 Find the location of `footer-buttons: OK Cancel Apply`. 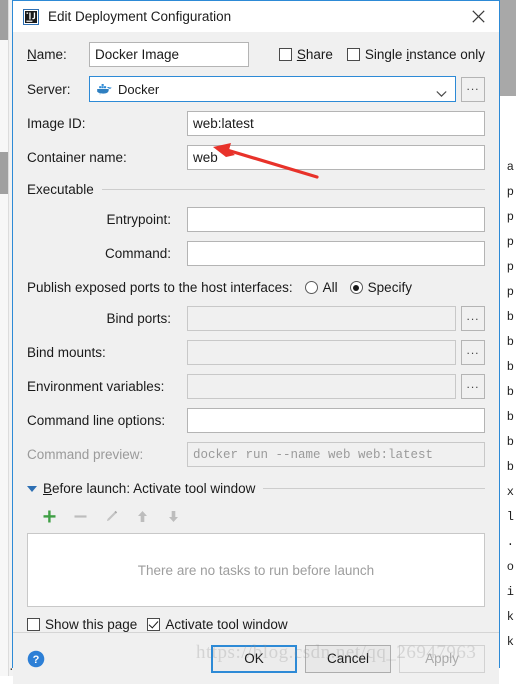

footer-buttons: OK Cancel Apply is located at coordinates (348, 658).